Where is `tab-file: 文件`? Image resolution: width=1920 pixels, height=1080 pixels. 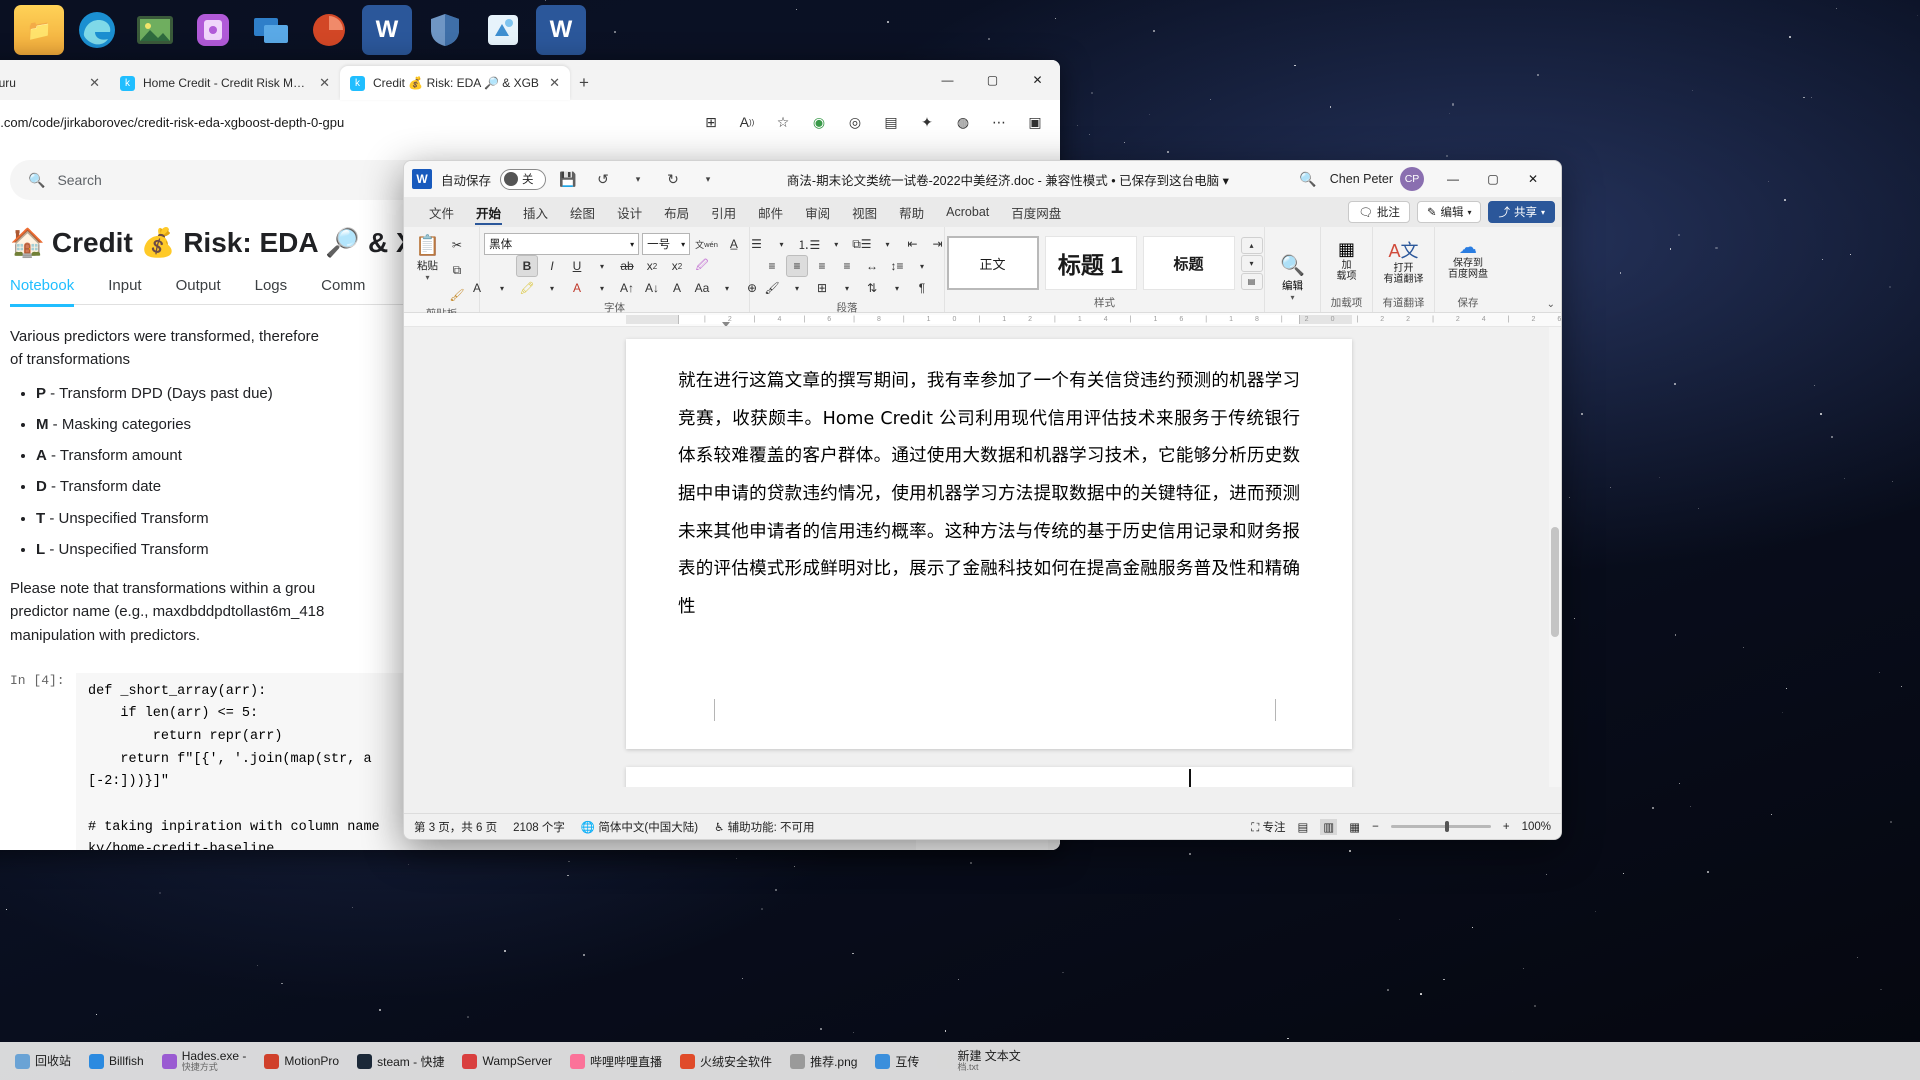
tab-file: 文件 is located at coordinates (441, 212).